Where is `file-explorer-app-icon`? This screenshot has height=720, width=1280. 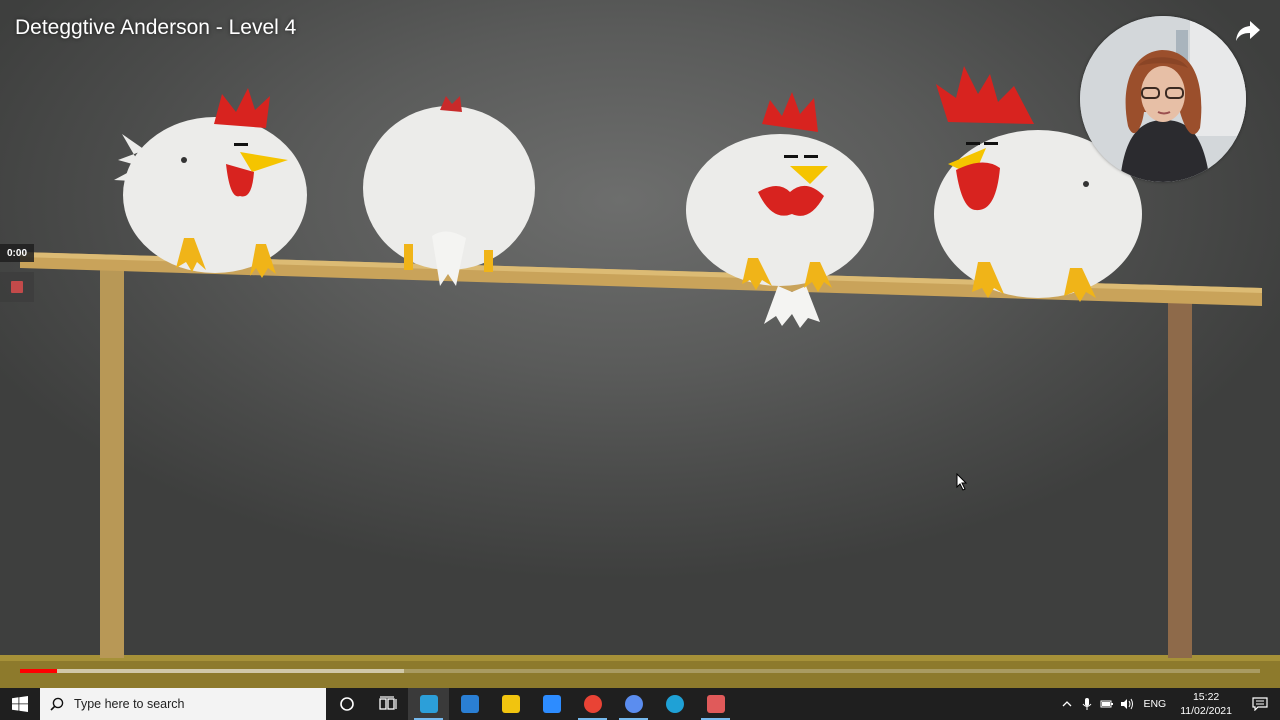 file-explorer-app-icon is located at coordinates (510, 704).